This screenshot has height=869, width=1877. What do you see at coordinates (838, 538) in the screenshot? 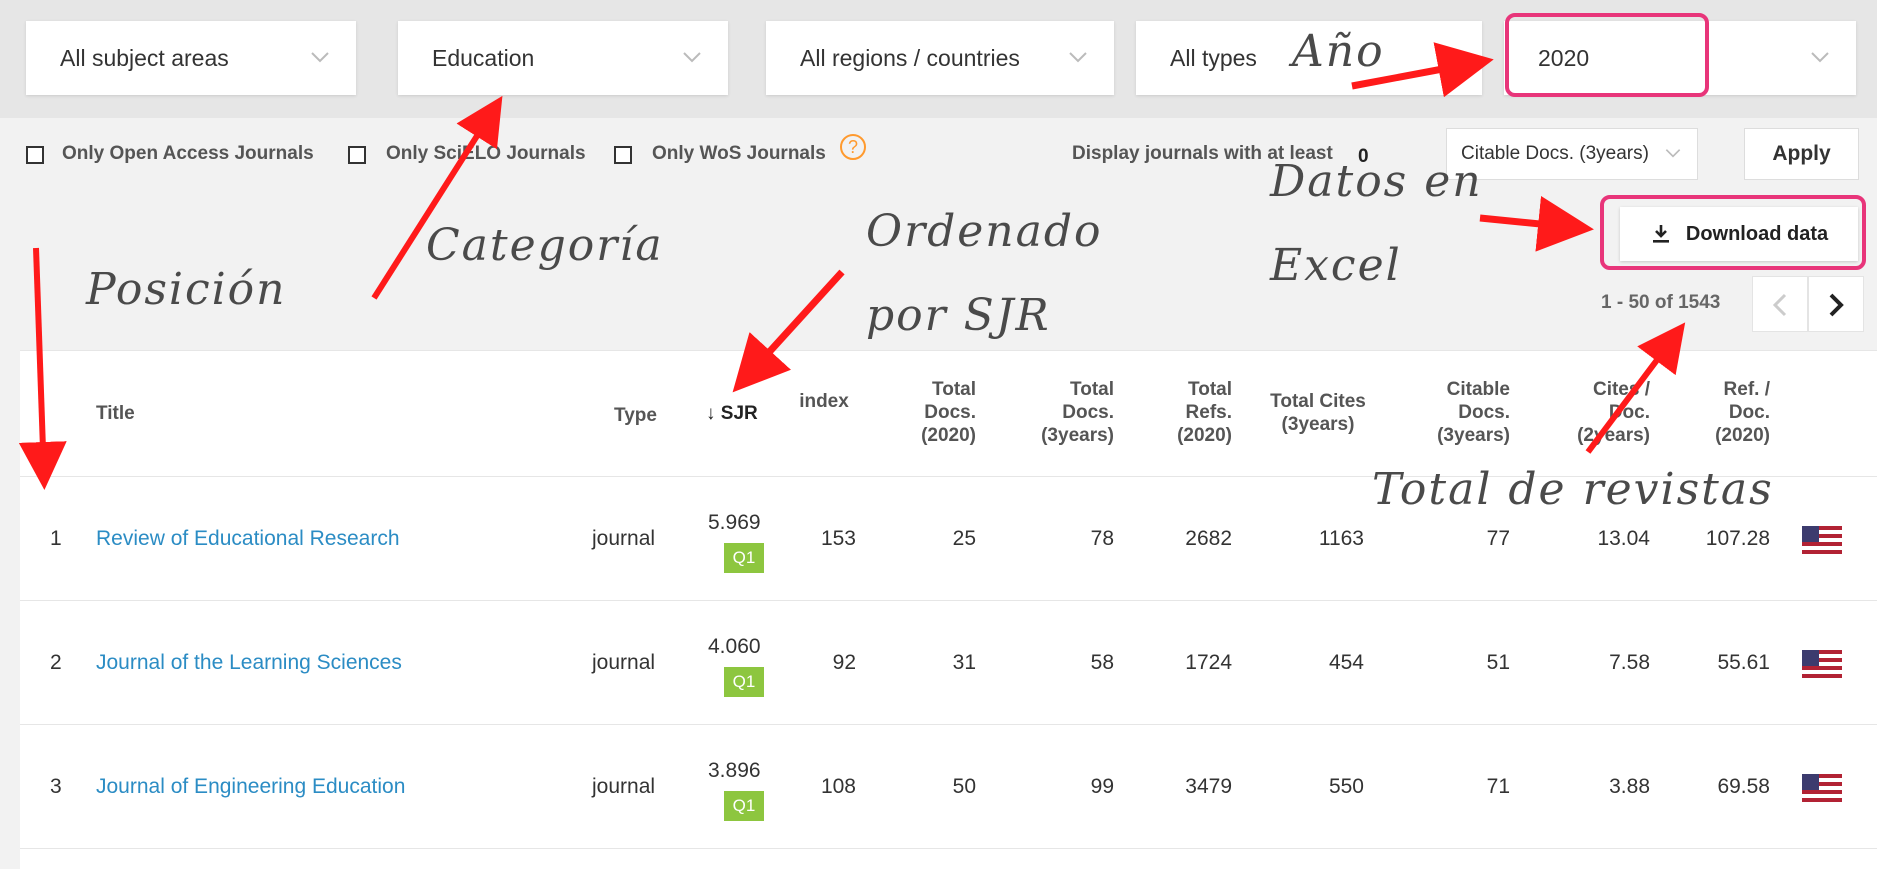
I see `row-h-index: 153` at bounding box center [838, 538].